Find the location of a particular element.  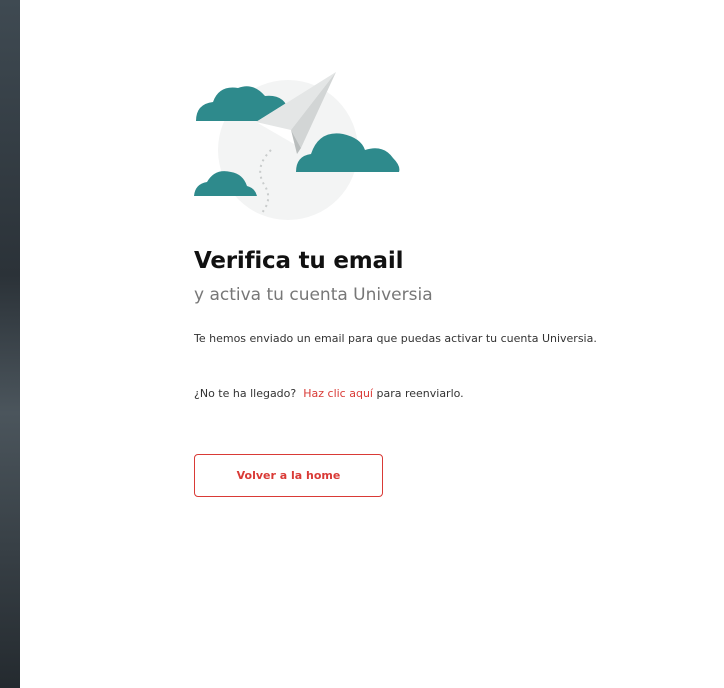

back-to-home-button: Volver a la home is located at coordinates (288, 475).